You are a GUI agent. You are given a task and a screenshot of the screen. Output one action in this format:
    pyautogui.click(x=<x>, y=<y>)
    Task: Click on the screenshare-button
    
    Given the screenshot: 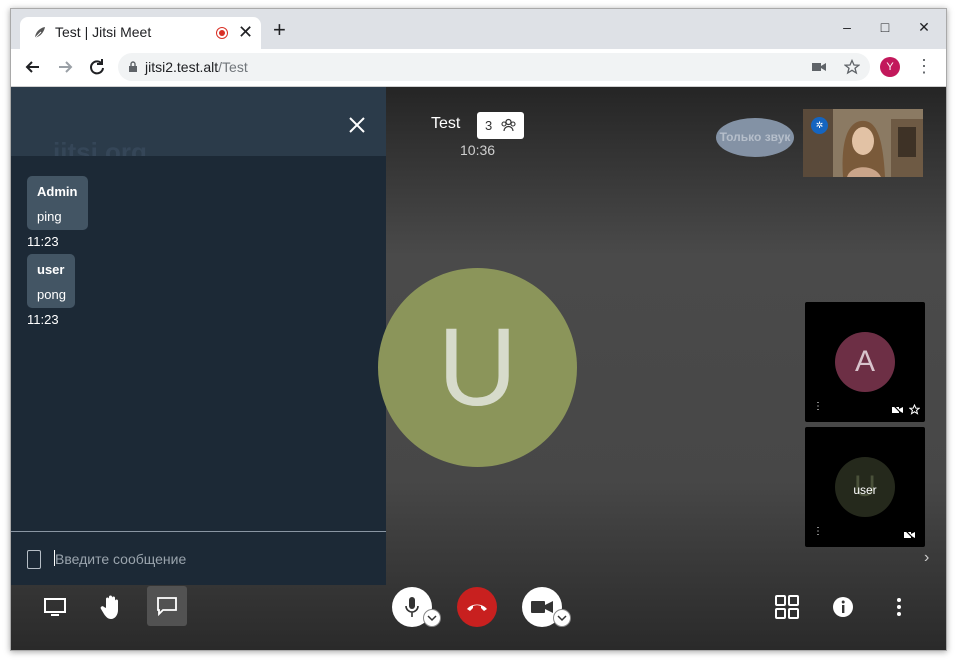 What is the action you would take?
    pyautogui.click(x=55, y=607)
    